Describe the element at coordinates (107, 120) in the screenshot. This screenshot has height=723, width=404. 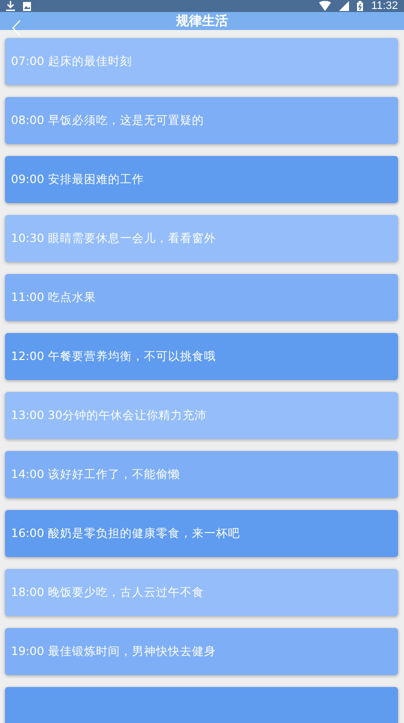
I see `card-text: 08:00 早饭必须吃，这是无可置疑的` at that location.